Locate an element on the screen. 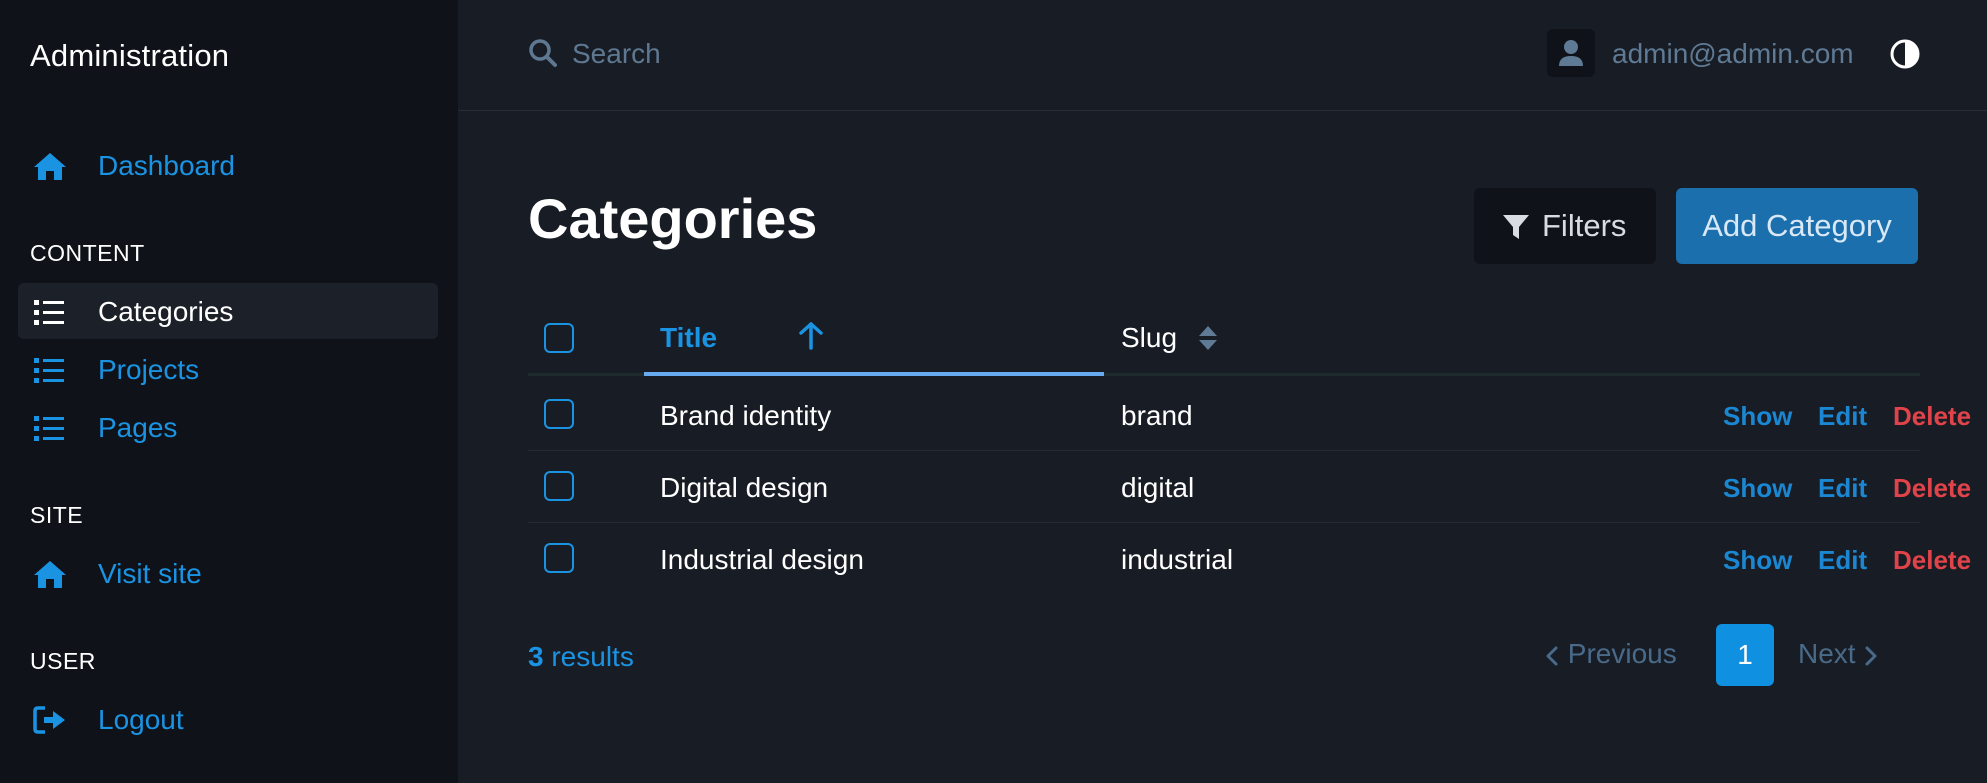 Image resolution: width=1987 pixels, height=783 pixels. sort-ascending-icon is located at coordinates (811, 336).